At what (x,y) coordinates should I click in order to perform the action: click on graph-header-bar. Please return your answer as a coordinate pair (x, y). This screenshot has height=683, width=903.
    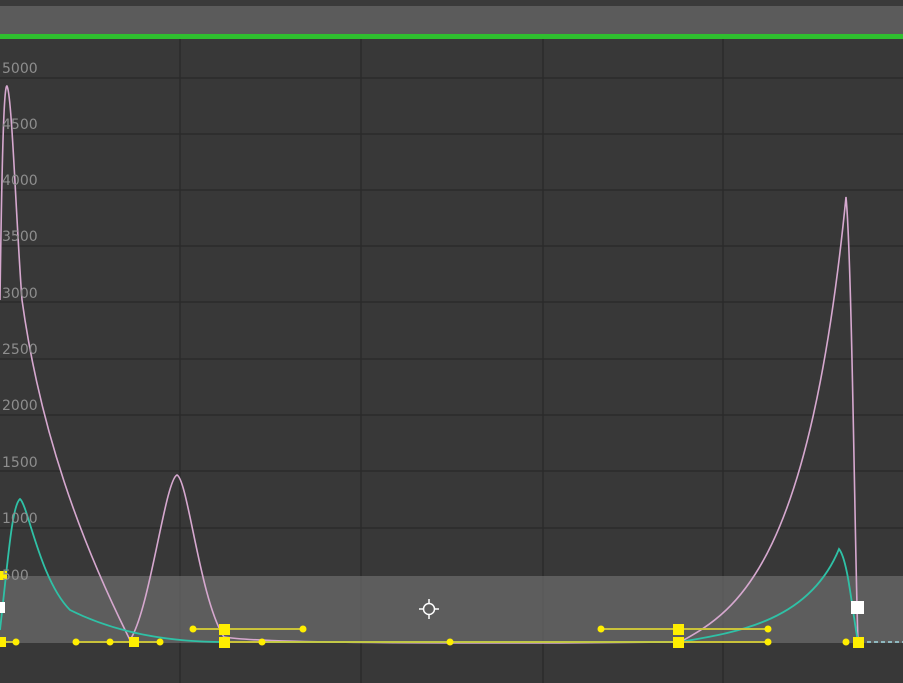
    Looking at the image, I should click on (451, 17).